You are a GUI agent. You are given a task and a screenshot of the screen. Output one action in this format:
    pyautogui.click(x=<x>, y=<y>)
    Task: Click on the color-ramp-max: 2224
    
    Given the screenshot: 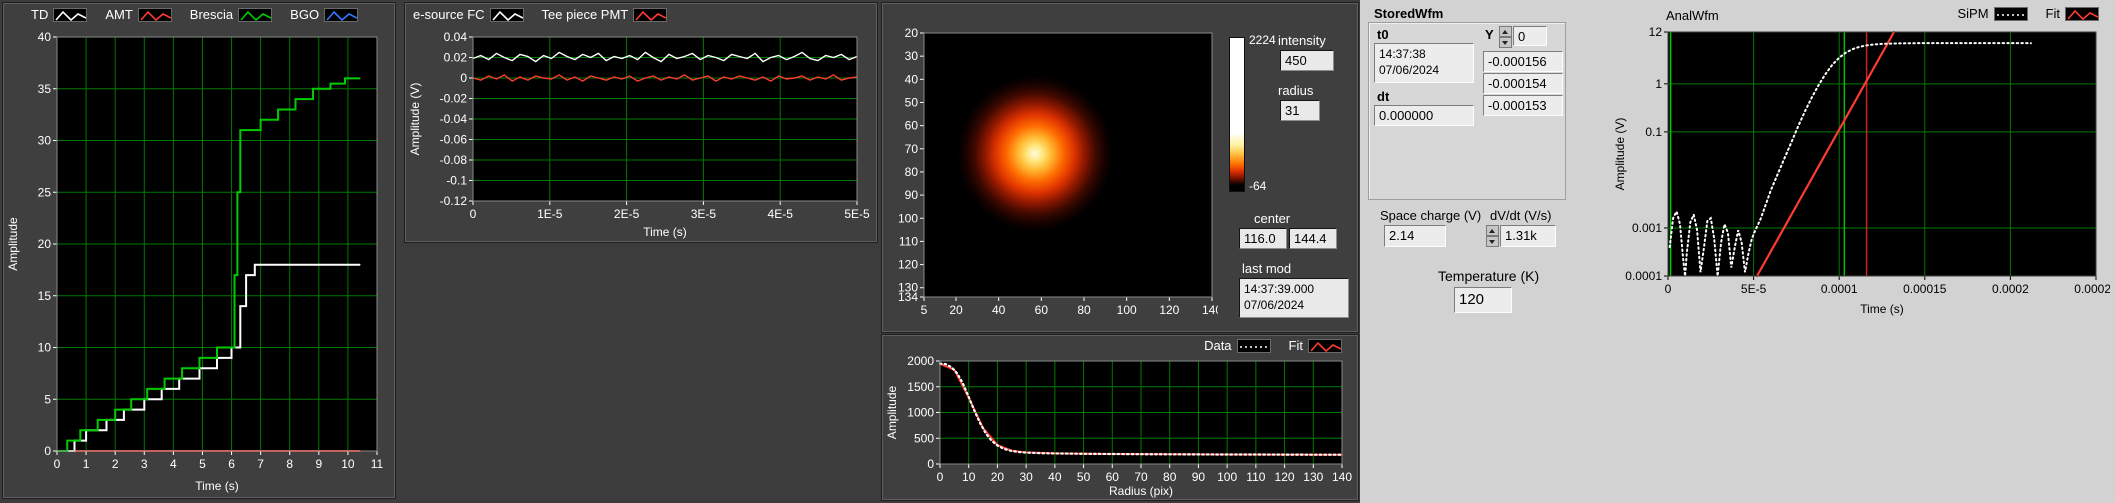 What is the action you would take?
    pyautogui.click(x=1262, y=40)
    